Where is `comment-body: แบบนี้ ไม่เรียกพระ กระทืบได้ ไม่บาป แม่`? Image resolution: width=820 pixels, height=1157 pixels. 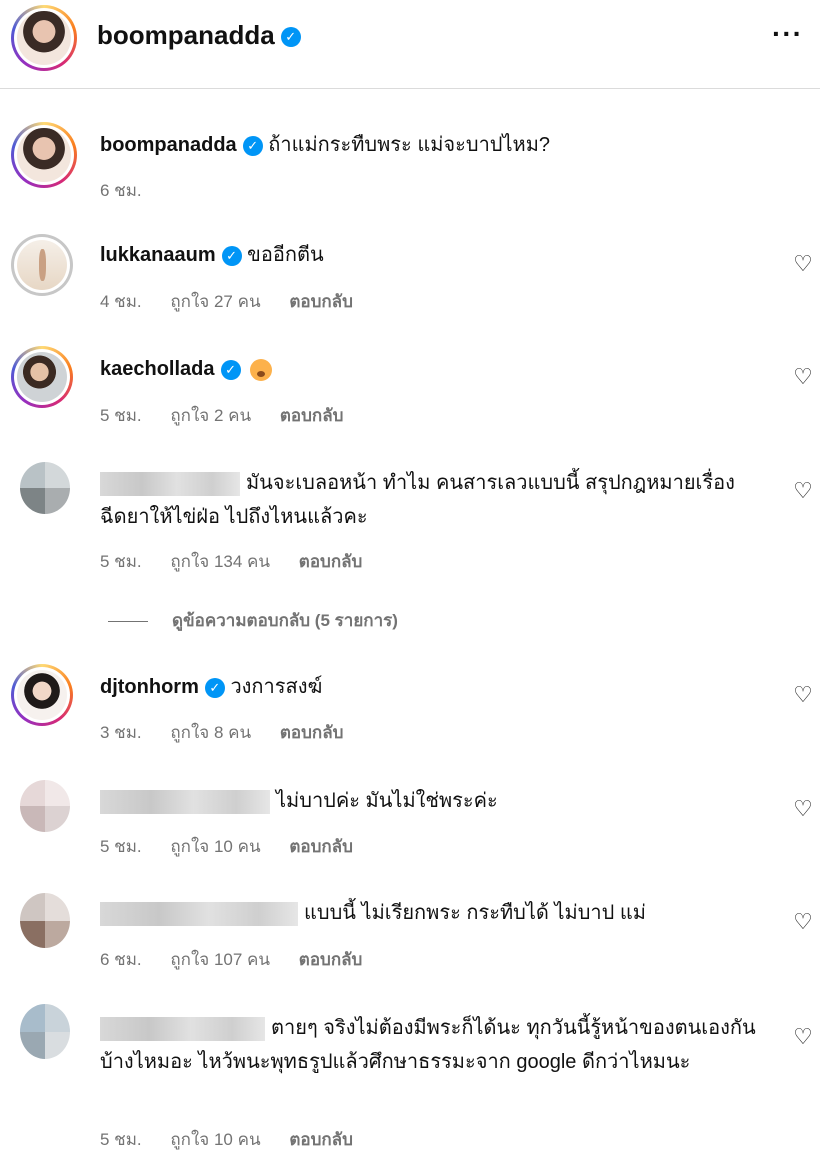 comment-body: แบบนี้ ไม่เรียกพระ กระทืบได้ ไม่บาป แม่ is located at coordinates (475, 913).